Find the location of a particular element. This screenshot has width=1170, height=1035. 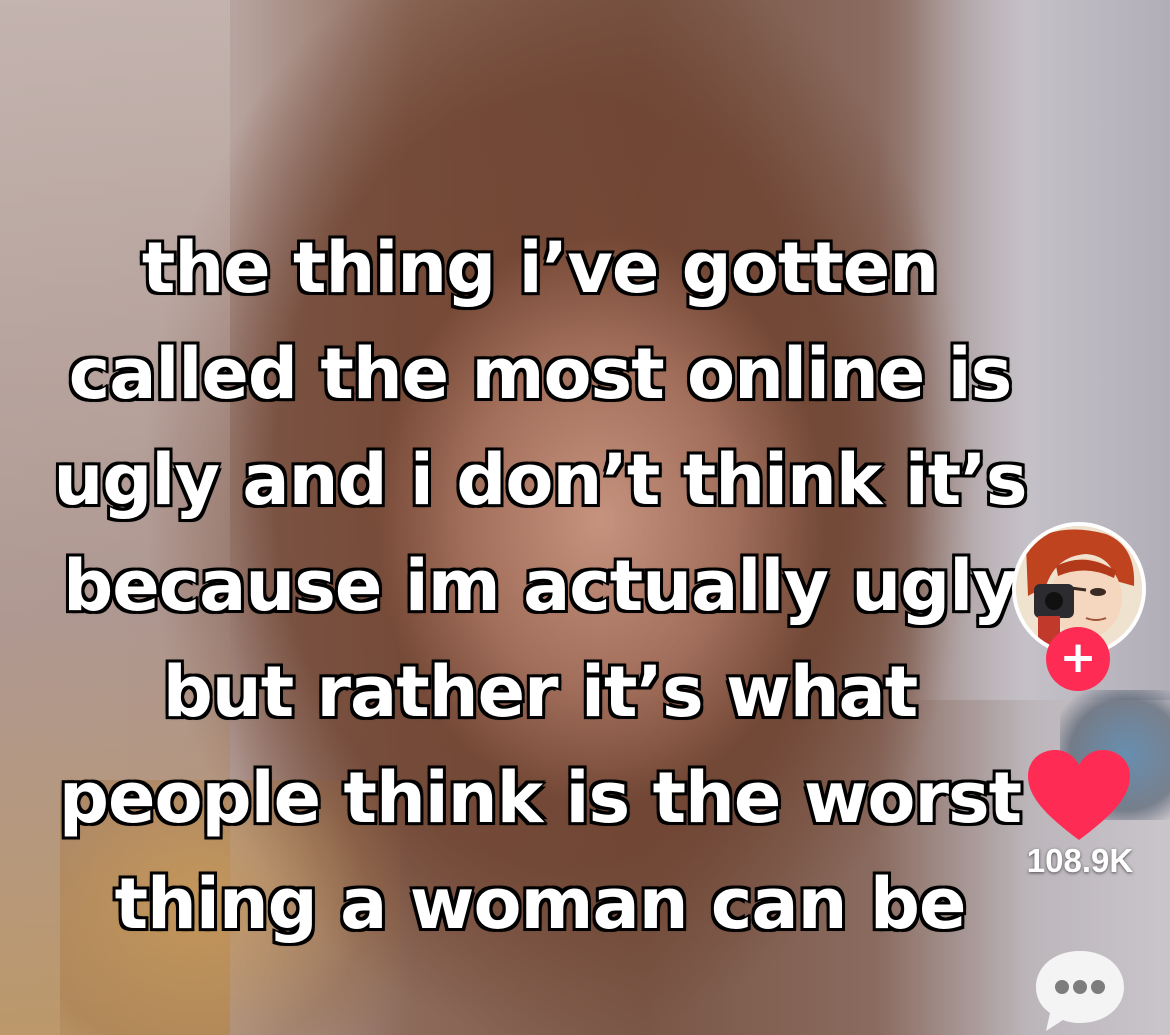

follow-button: + is located at coordinates (1078, 659).